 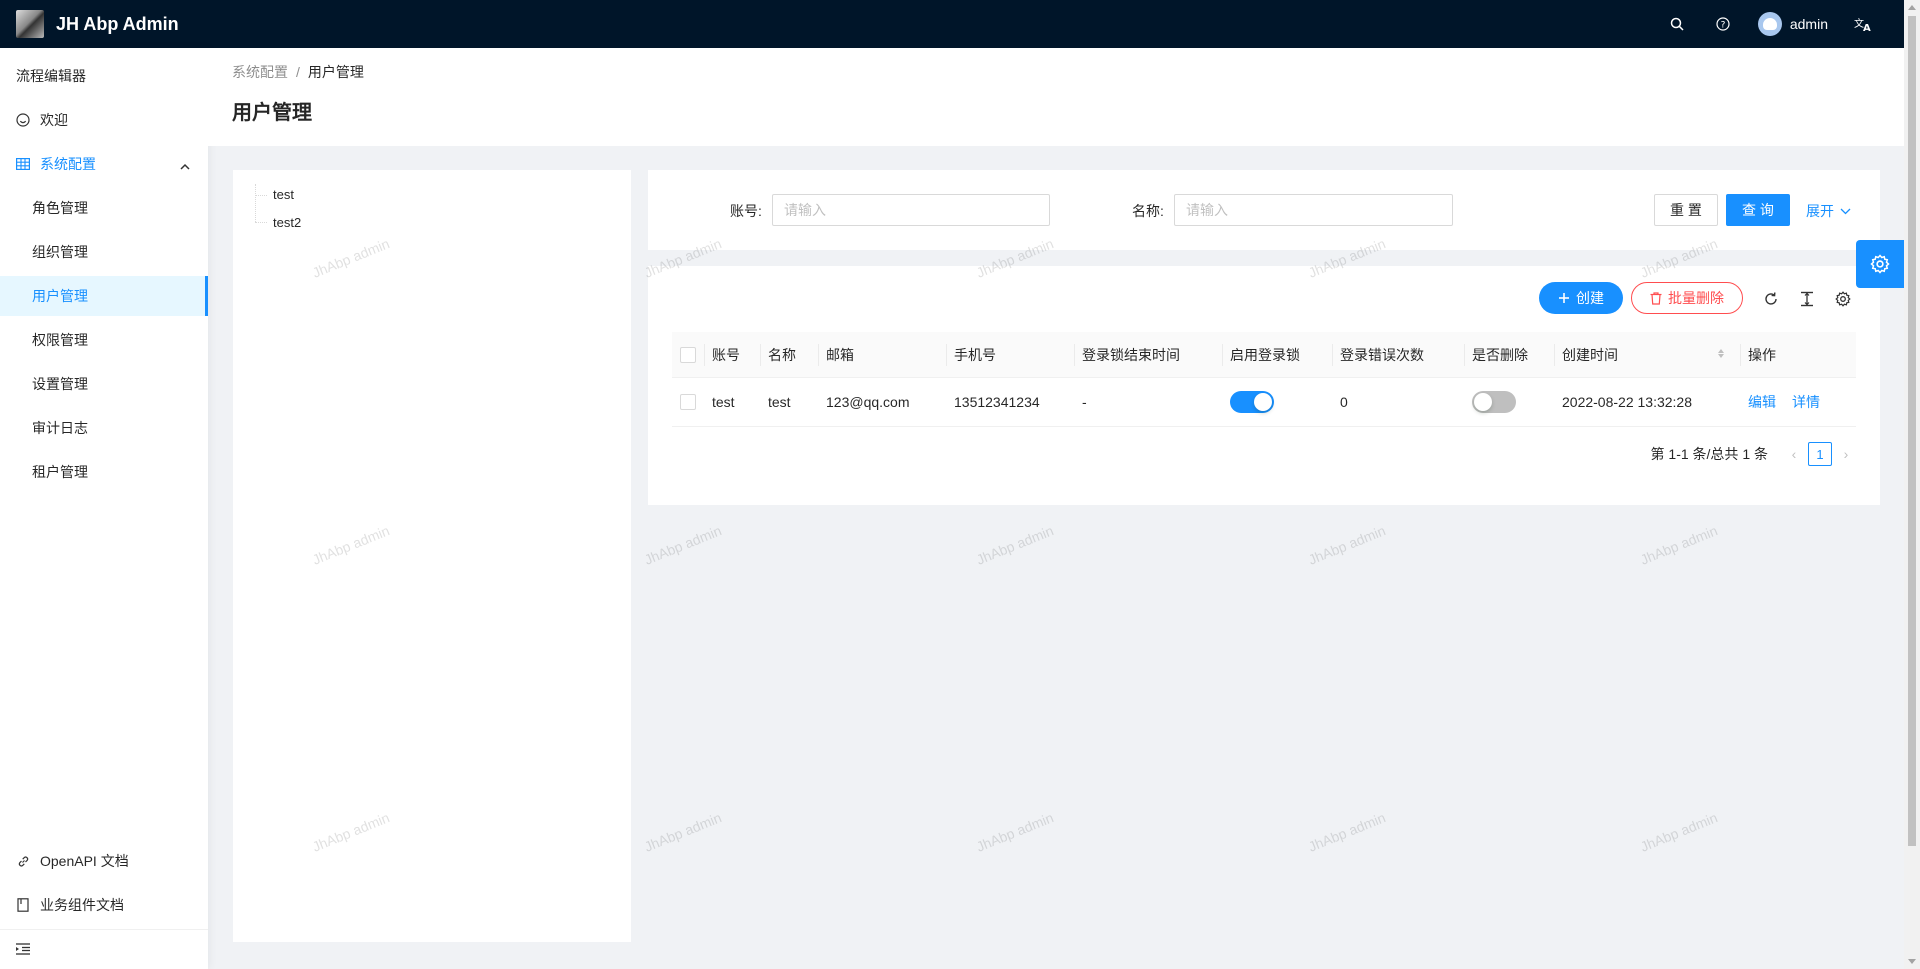 What do you see at coordinates (1252, 402) in the screenshot?
I see `lock-enabled-switch` at bounding box center [1252, 402].